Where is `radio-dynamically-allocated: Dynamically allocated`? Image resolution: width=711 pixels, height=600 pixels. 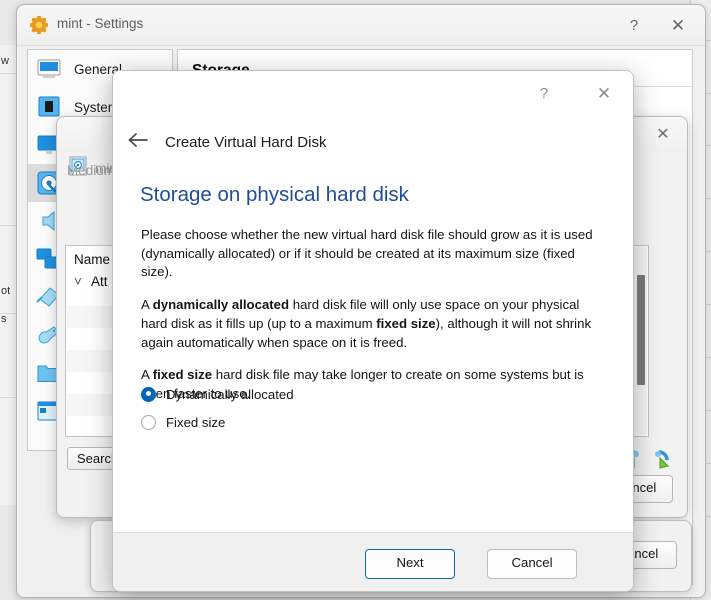 radio-dynamically-allocated: Dynamically allocated is located at coordinates (217, 394).